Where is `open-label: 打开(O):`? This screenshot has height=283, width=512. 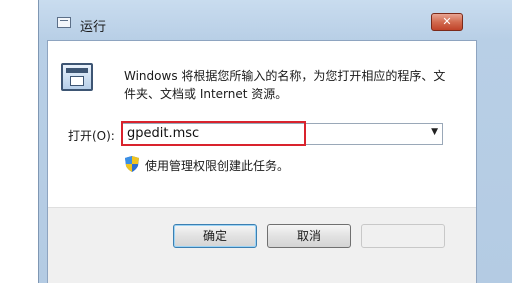
open-label: 打开(O): is located at coordinates (91, 136).